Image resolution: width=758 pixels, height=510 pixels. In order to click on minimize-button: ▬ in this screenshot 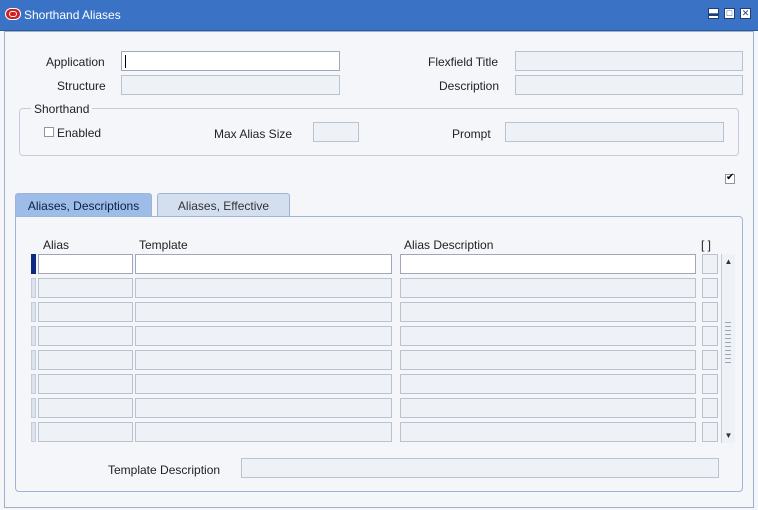, I will do `click(713, 13)`.